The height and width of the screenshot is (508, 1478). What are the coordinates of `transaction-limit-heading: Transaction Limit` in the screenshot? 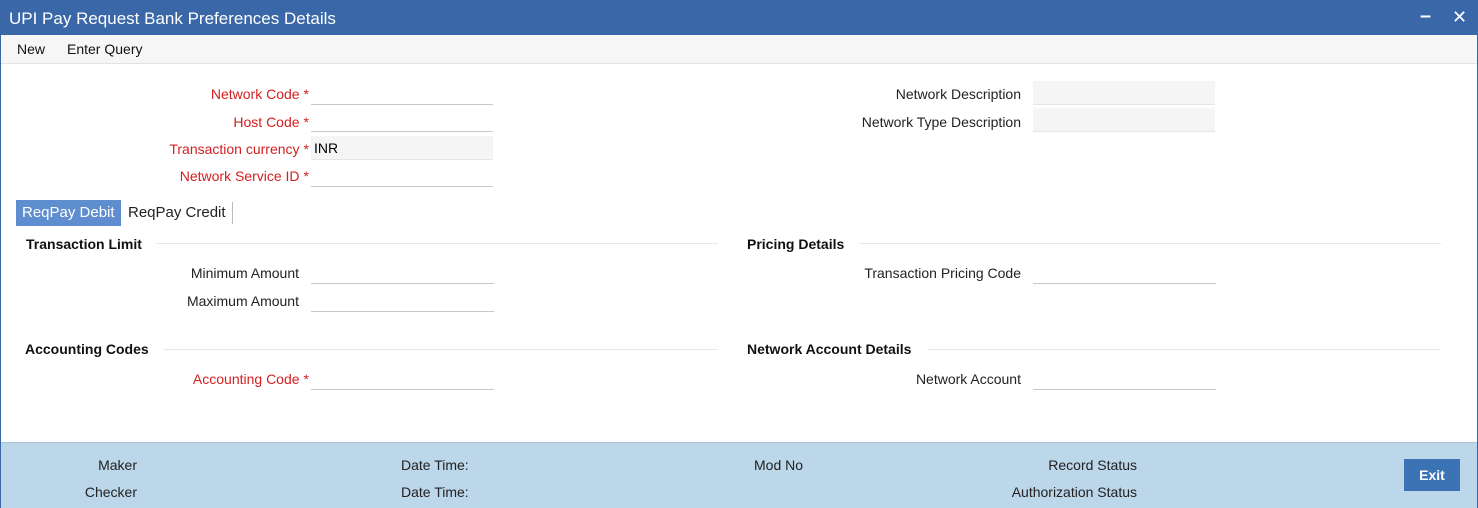 It's located at (84, 244).